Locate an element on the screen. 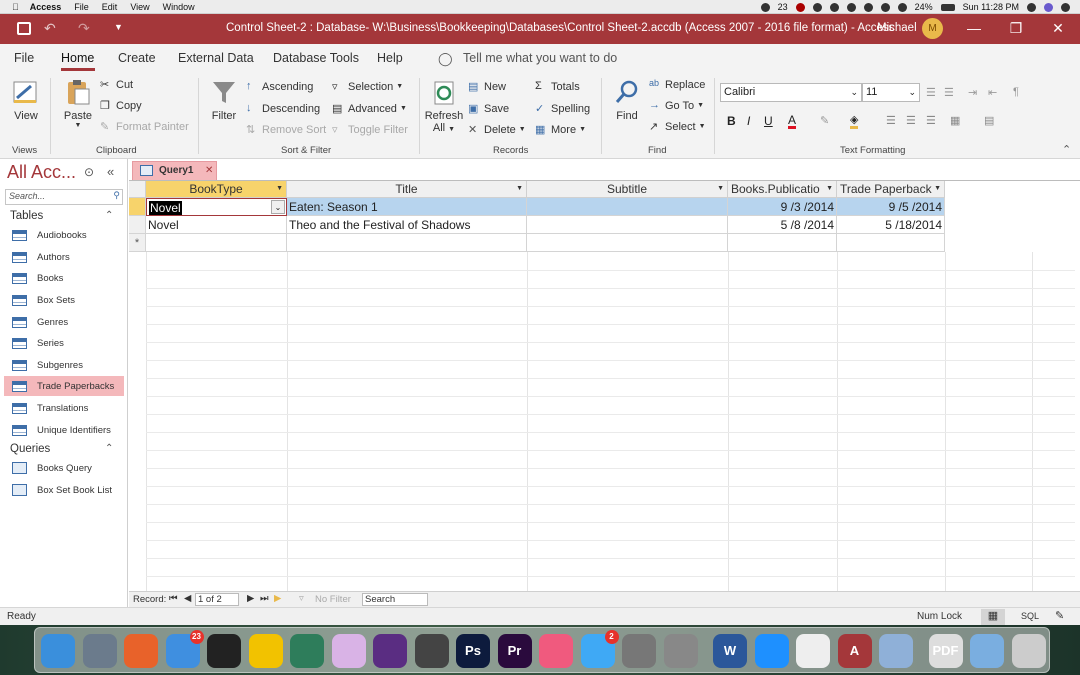 This screenshot has width=1080, height=675. menu-window: Window is located at coordinates (179, 7).